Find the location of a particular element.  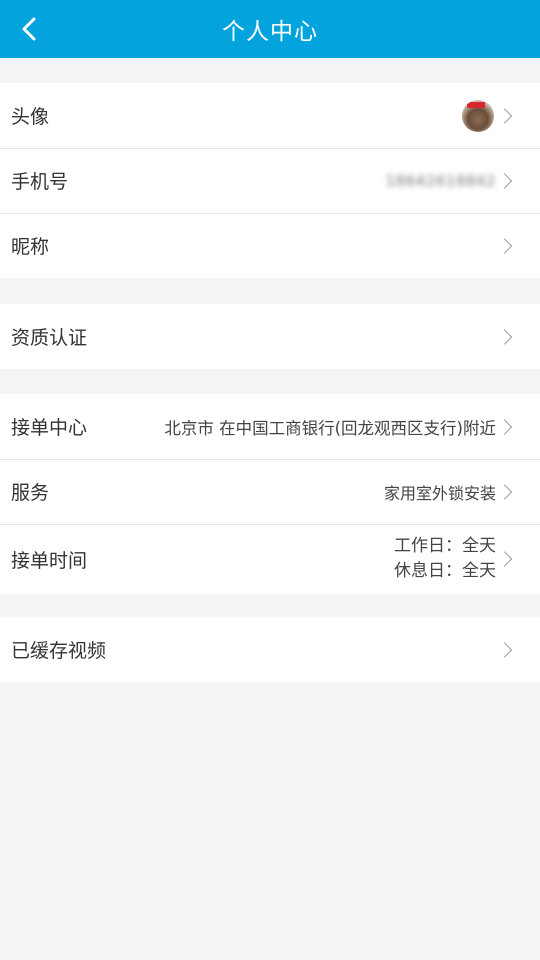

avatar-row: 头像 is located at coordinates (270, 115).